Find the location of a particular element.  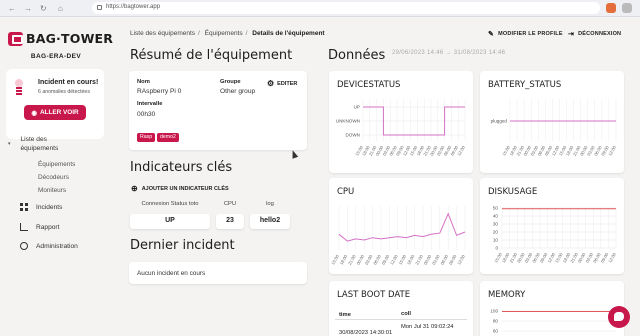

table-cell: 30/08/2023 14:30:01 is located at coordinates (366, 333).